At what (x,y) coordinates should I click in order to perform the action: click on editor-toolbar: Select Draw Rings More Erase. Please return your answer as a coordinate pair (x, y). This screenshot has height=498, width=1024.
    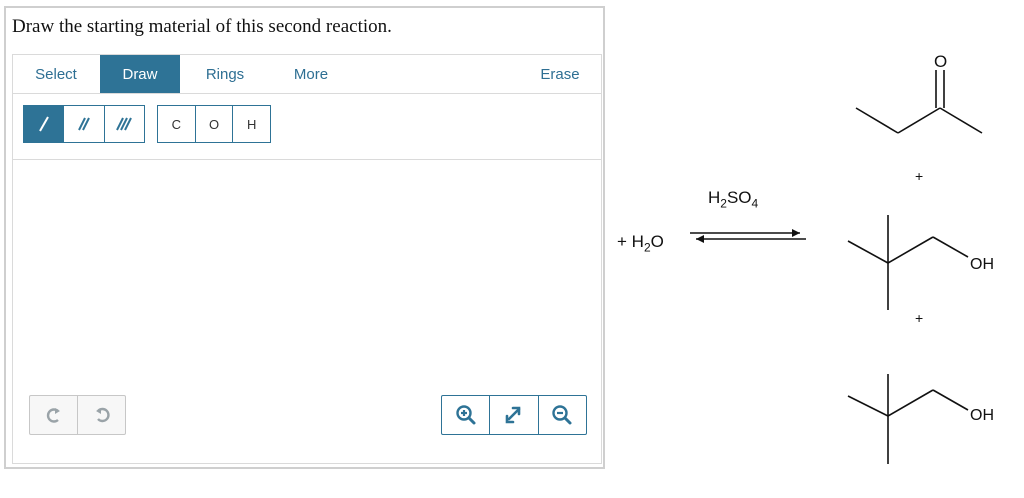
    Looking at the image, I should click on (307, 74).